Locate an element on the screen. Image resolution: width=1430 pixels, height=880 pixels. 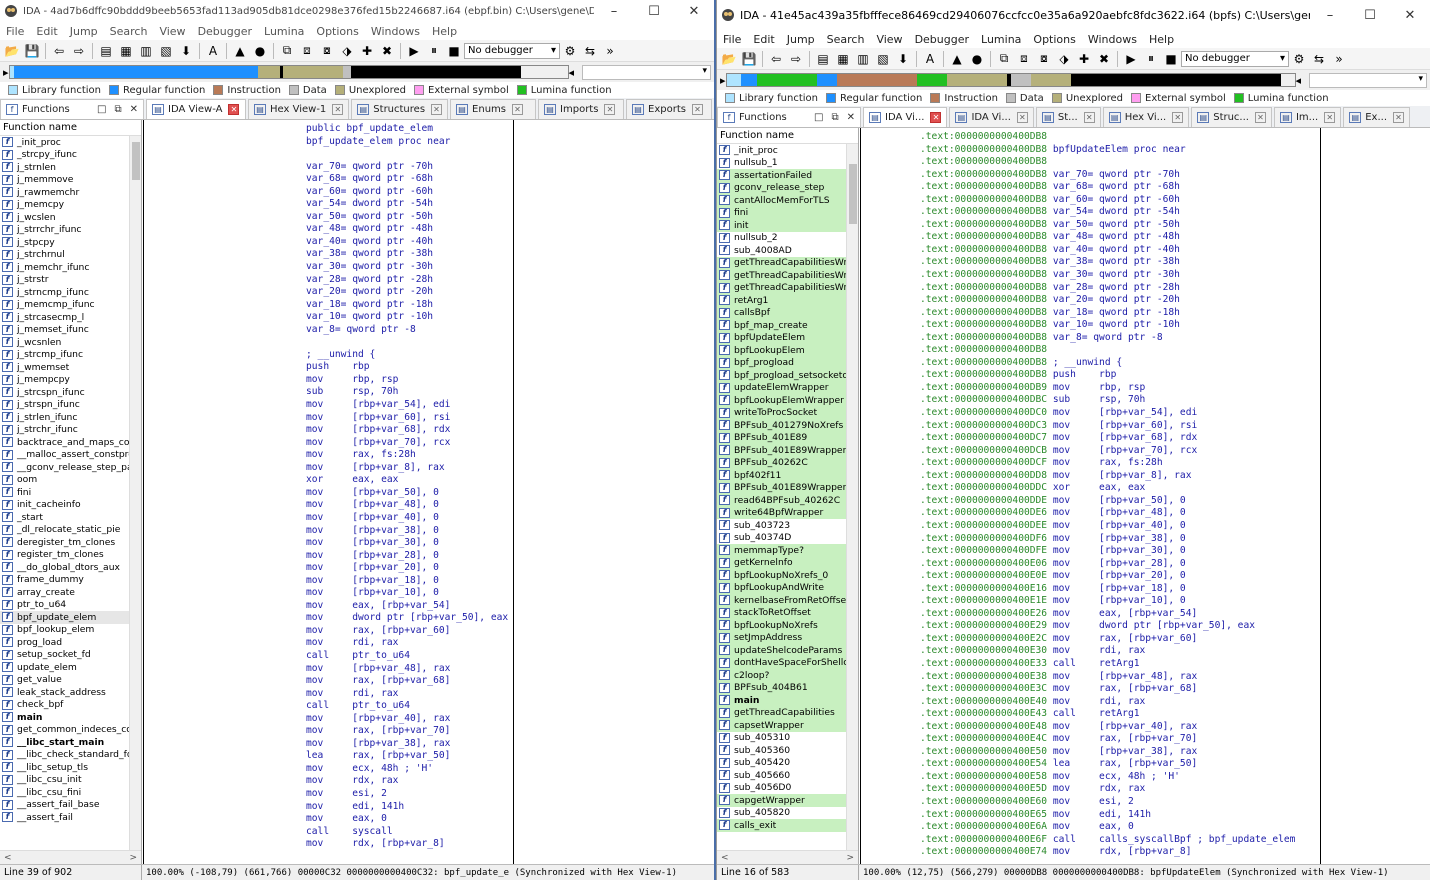
code-line: mov edi, 141h is located at coordinates (407, 807).